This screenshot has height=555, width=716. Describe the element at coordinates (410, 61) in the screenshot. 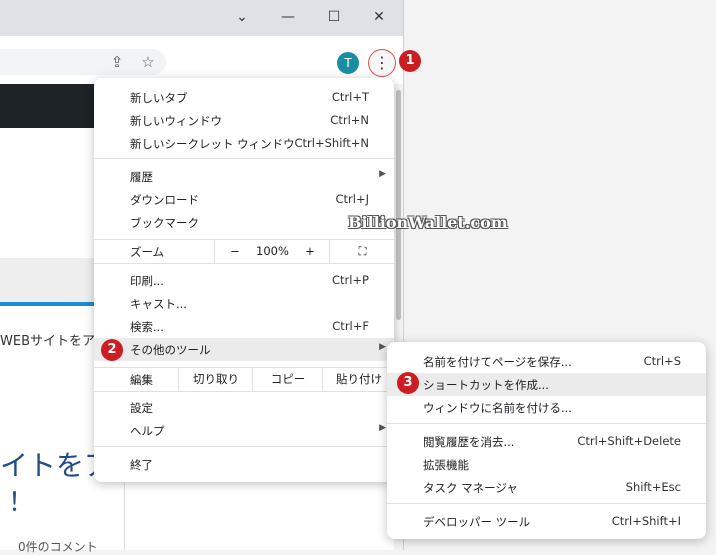

I see `step-badge-1: 1` at that location.